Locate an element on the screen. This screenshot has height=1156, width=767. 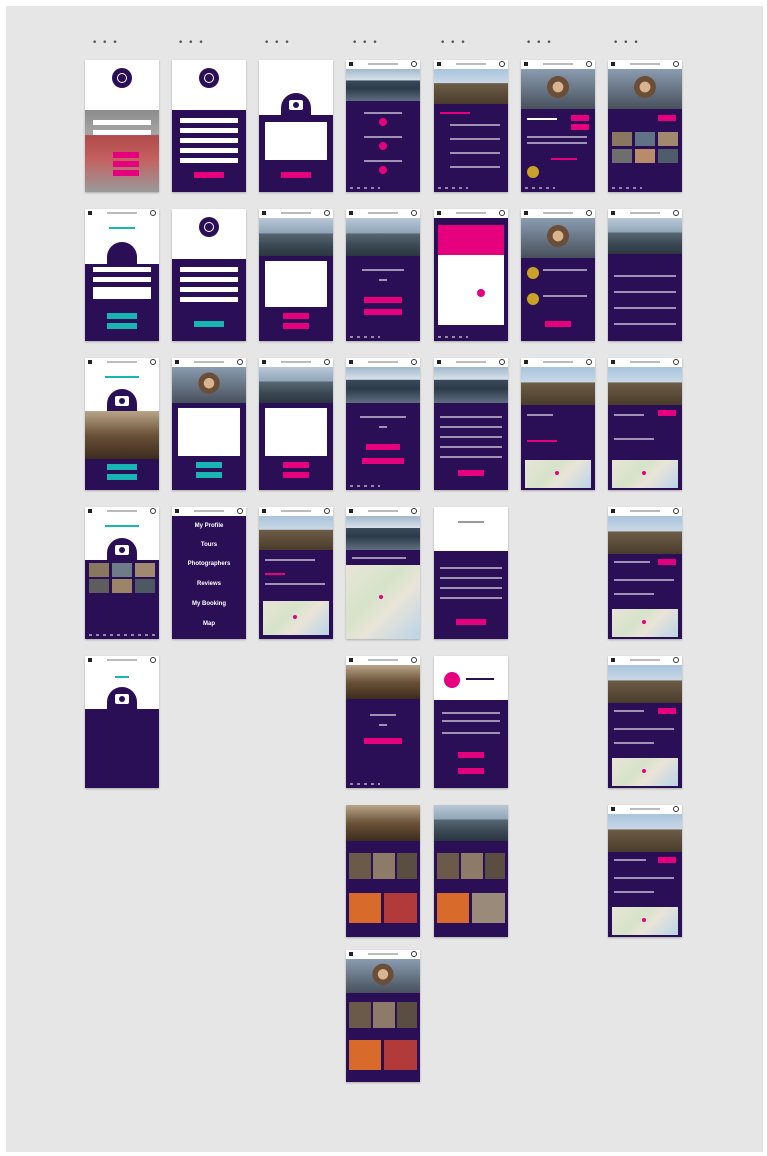
menu-item-my-profile: My Profile is located at coordinates (209, 526).